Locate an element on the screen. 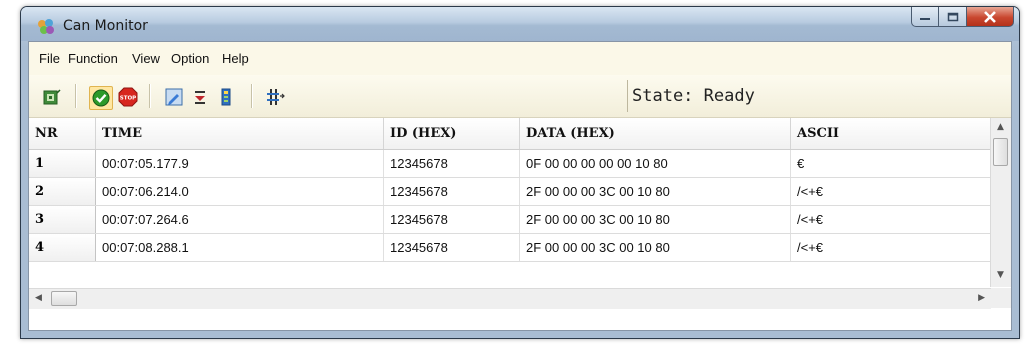  cell-time: 00:07:07.264.6 is located at coordinates (240, 219).